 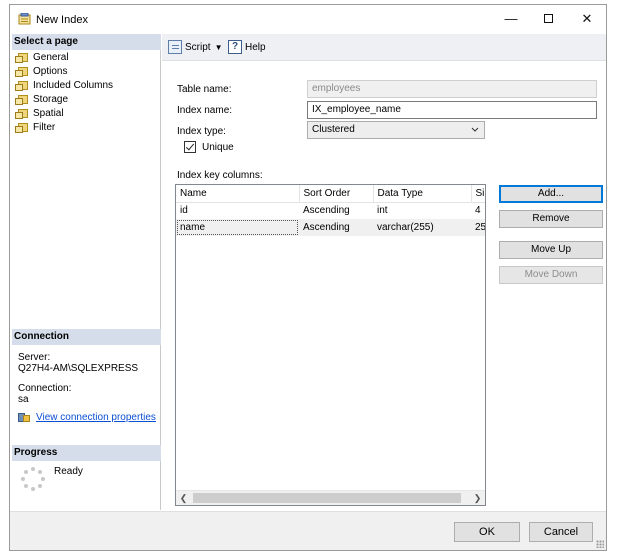 What do you see at coordinates (51, 99) in the screenshot?
I see `page-item-label: Storage` at bounding box center [51, 99].